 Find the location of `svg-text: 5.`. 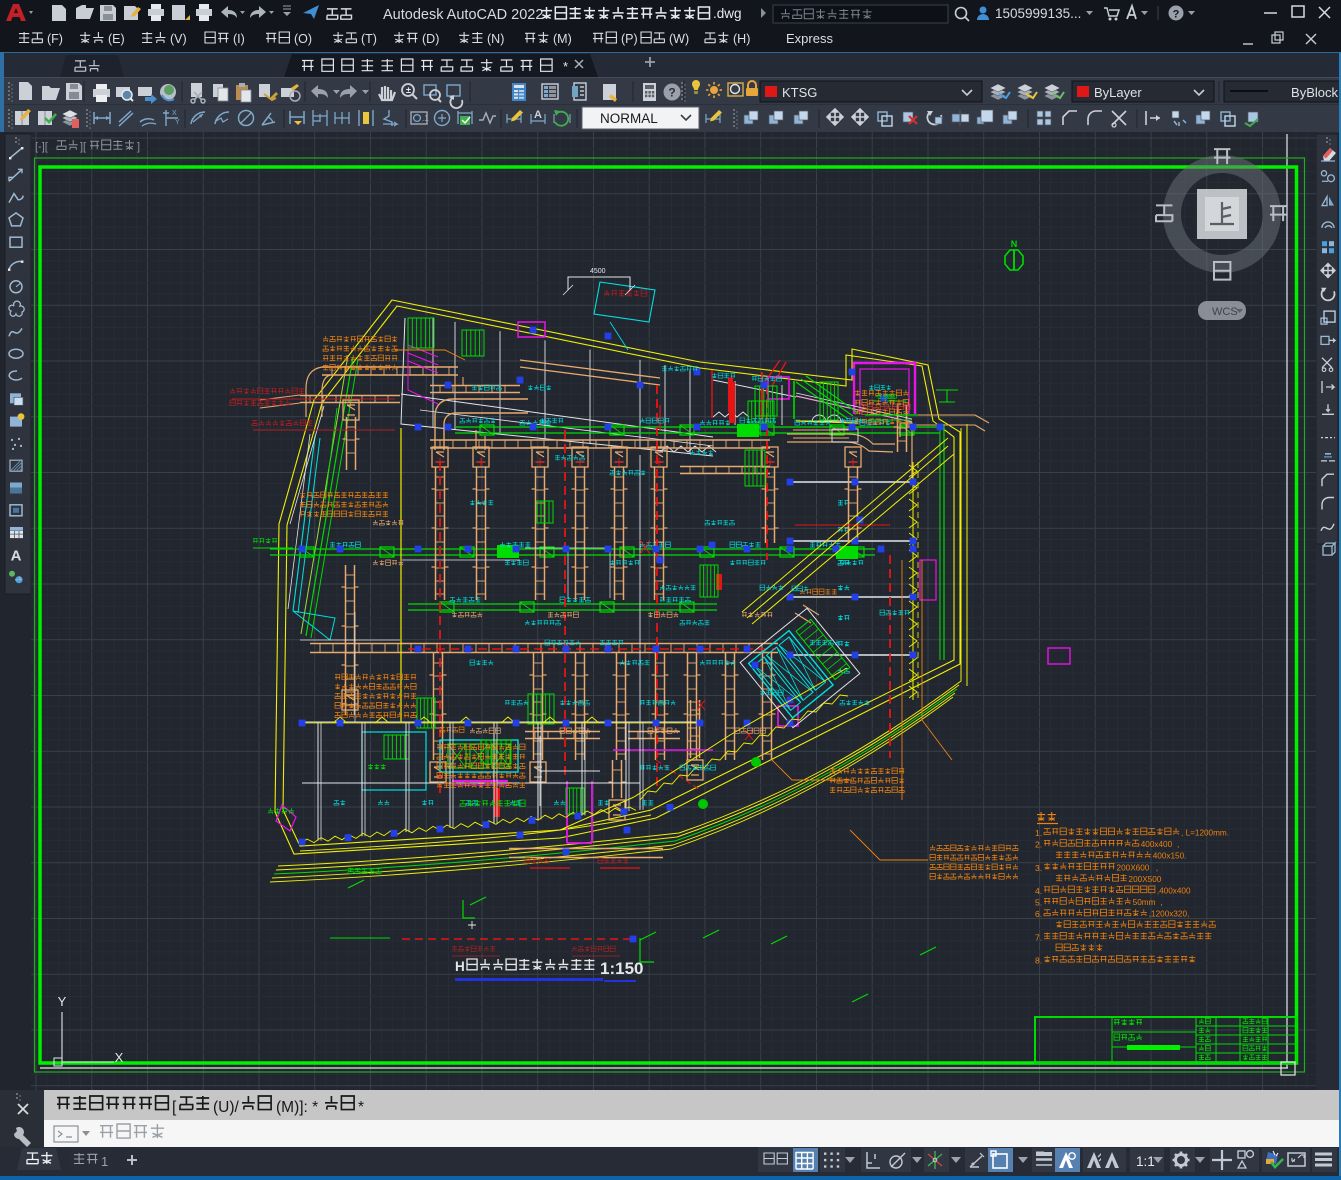

svg-text: 5. is located at coordinates (1038, 903).